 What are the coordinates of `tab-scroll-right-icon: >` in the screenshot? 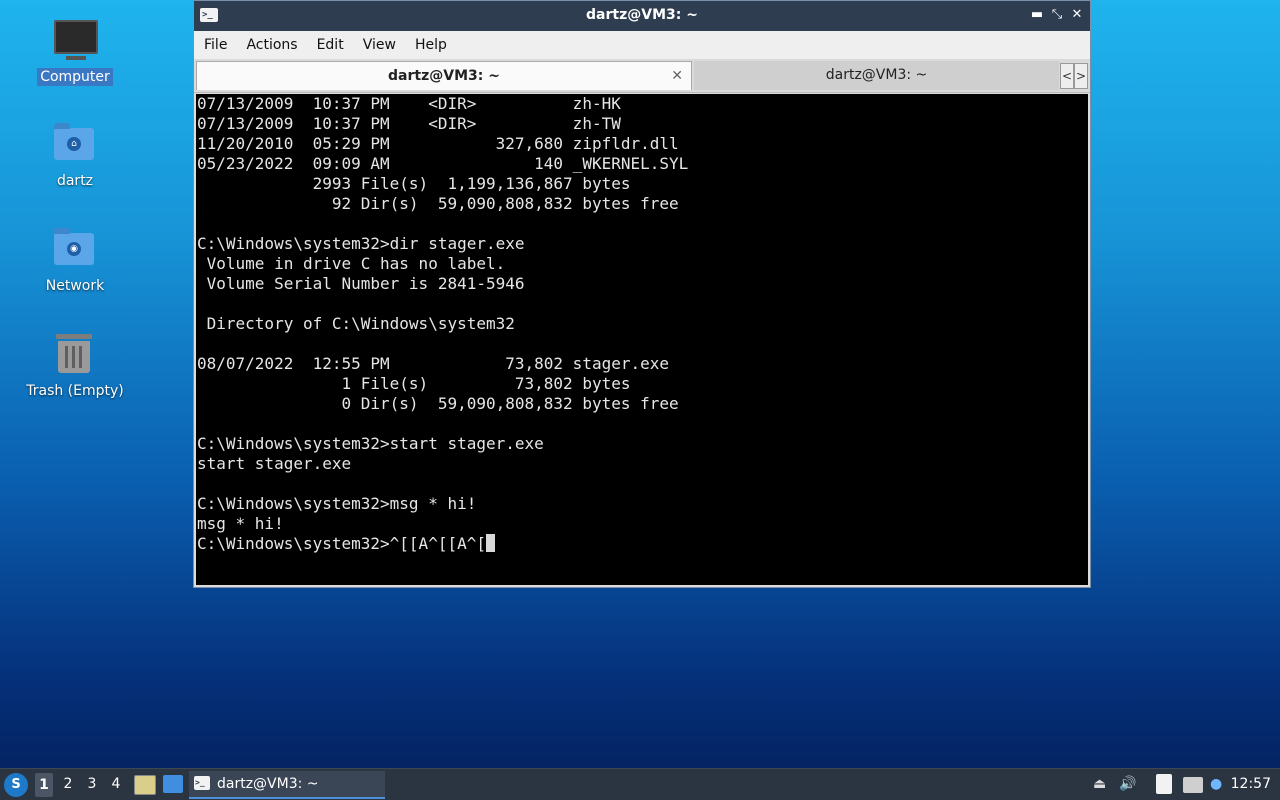 It's located at (1081, 76).